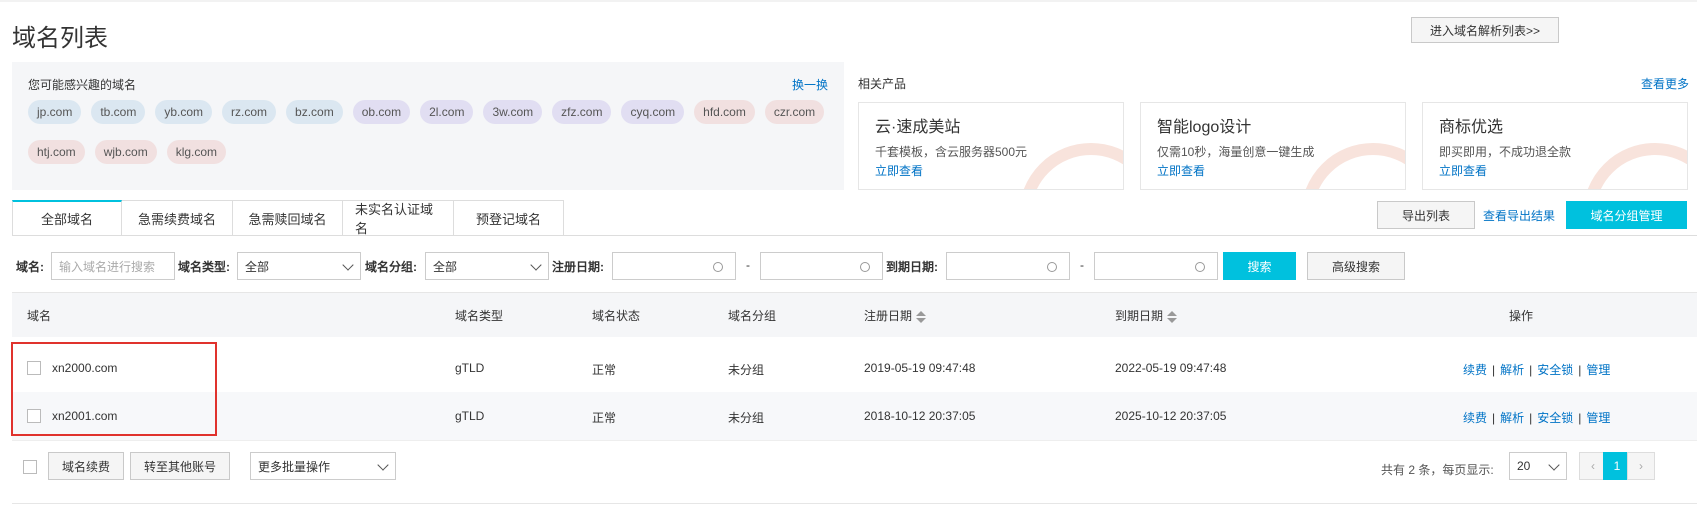 The height and width of the screenshot is (515, 1697). What do you see at coordinates (381, 112) in the screenshot?
I see `domain-tag: ob.com` at bounding box center [381, 112].